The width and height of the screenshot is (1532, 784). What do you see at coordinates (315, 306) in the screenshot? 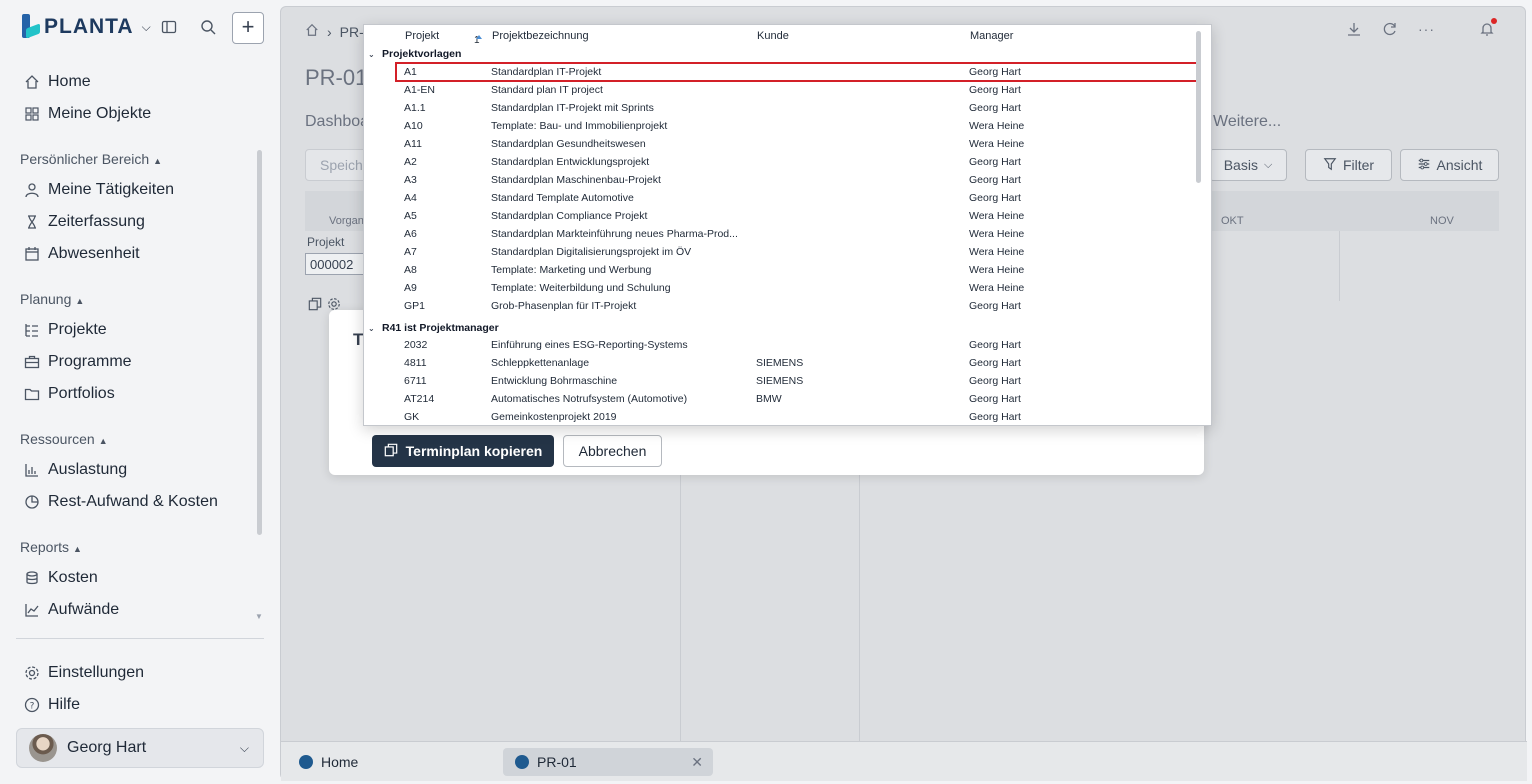
I see `copy-icon` at bounding box center [315, 306].